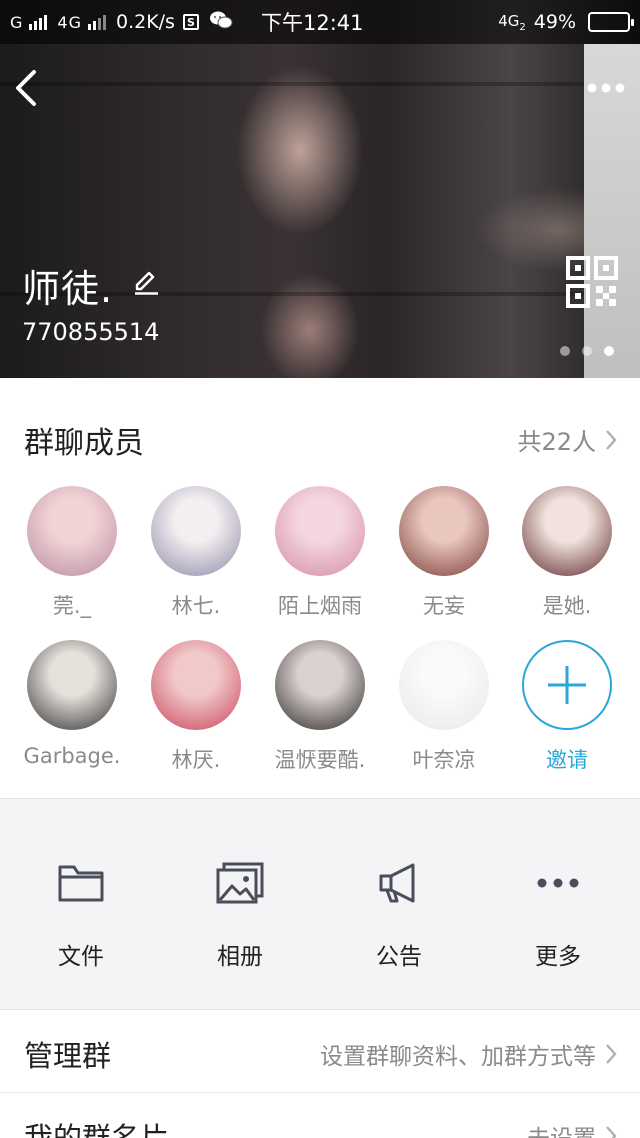  Describe the element at coordinates (240, 883) in the screenshot. I see `photo-album-icon` at that location.